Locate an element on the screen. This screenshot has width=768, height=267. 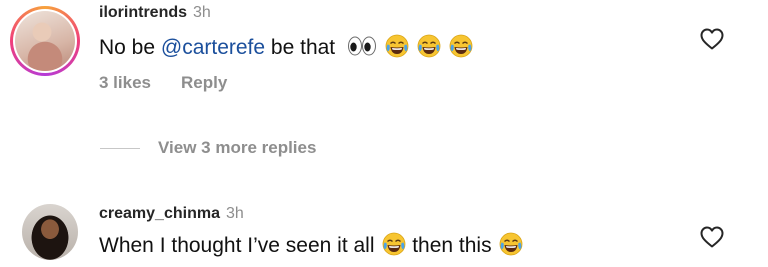
comment-text: No be @carterefe be that is located at coordinates (286, 47).